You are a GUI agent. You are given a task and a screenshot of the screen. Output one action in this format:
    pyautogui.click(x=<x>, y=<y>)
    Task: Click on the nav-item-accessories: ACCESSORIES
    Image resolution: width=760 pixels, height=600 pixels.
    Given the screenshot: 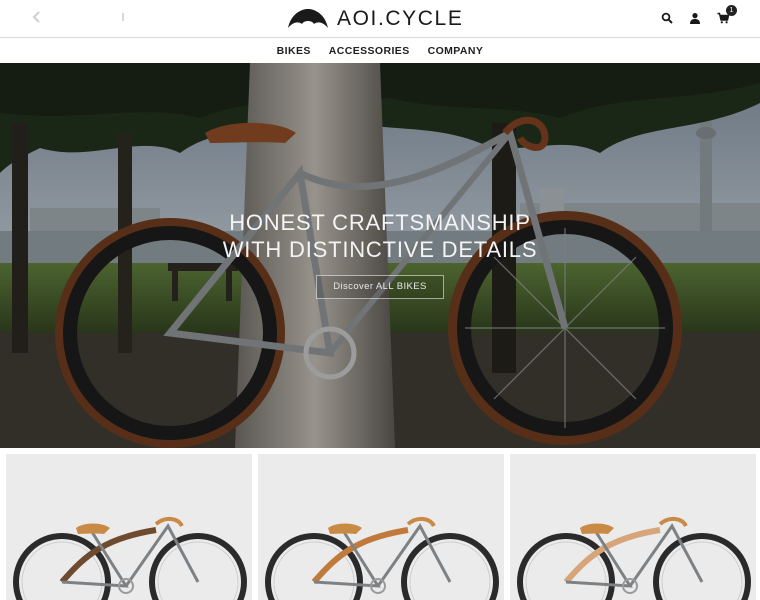 What is the action you would take?
    pyautogui.click(x=369, y=51)
    